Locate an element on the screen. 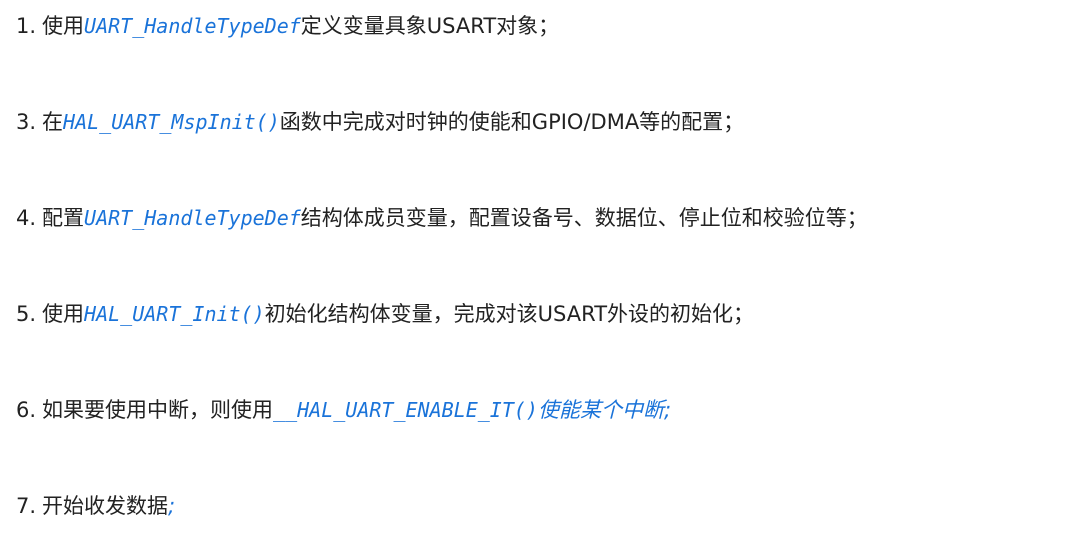 The image size is (1067, 535). step-text-after: 使能某个中断; is located at coordinates (604, 410).